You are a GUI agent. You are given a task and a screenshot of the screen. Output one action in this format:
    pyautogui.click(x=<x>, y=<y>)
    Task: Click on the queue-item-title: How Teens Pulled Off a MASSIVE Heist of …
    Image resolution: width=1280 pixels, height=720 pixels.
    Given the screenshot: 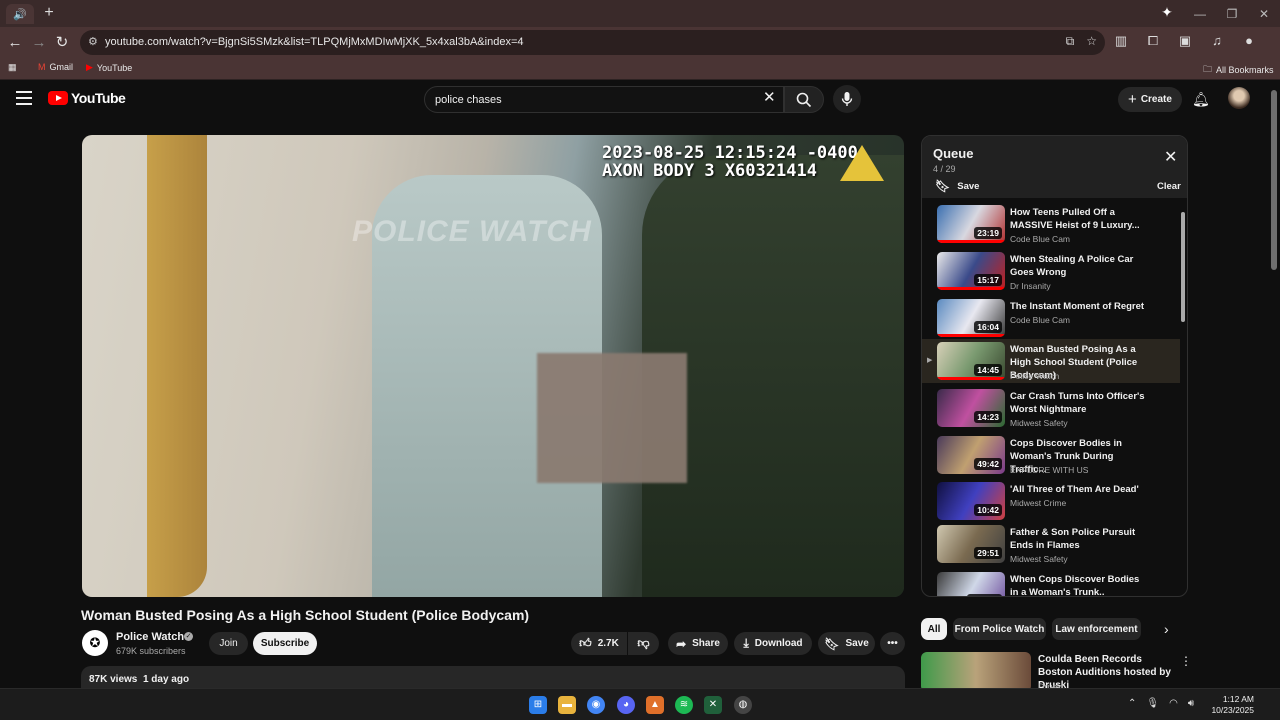 What is the action you would take?
    pyautogui.click(x=1080, y=219)
    